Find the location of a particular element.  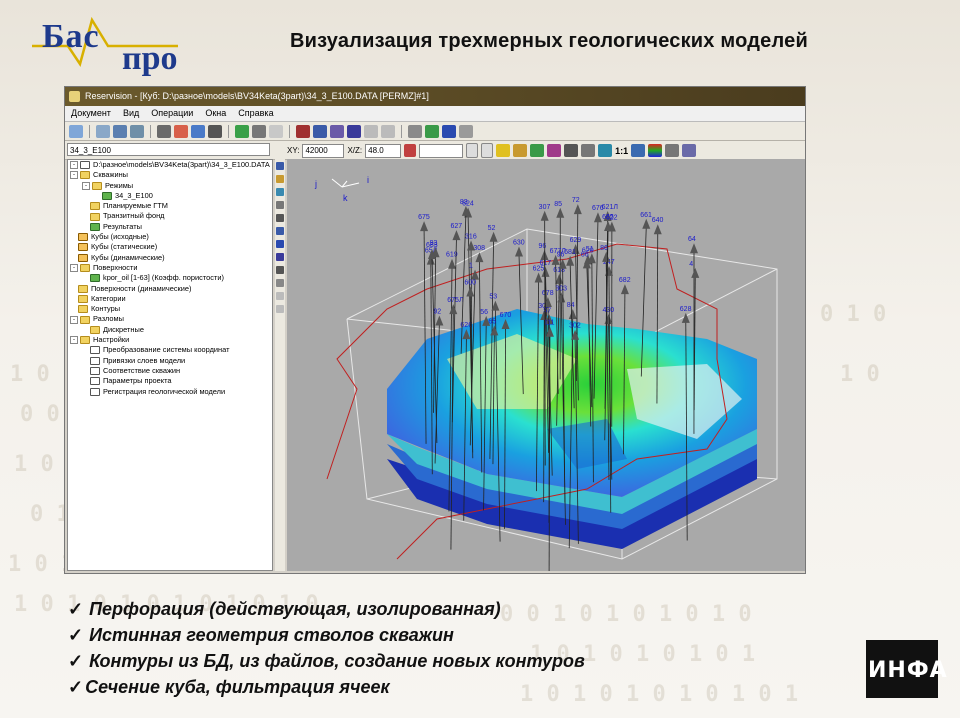

book-icon is located at coordinates (605, 150).